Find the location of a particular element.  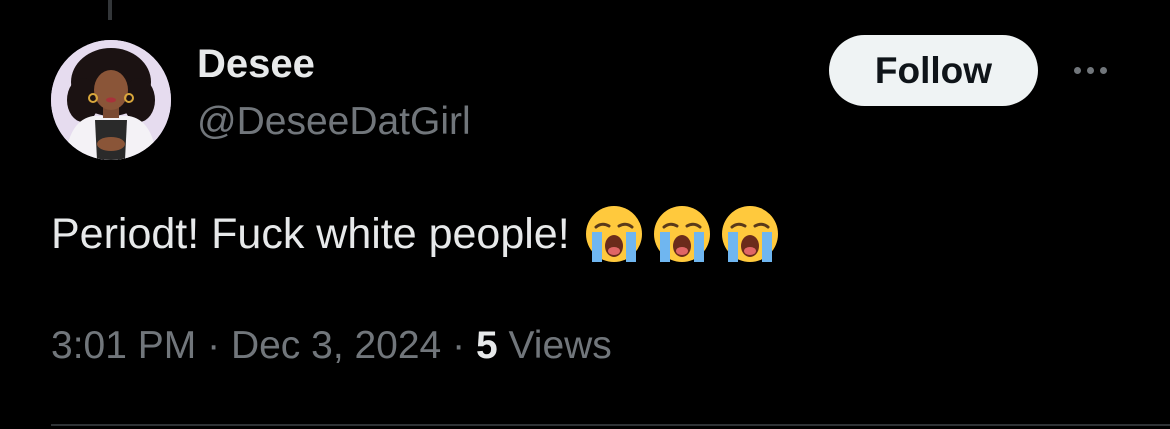

views-count: 5 is located at coordinates (487, 345).